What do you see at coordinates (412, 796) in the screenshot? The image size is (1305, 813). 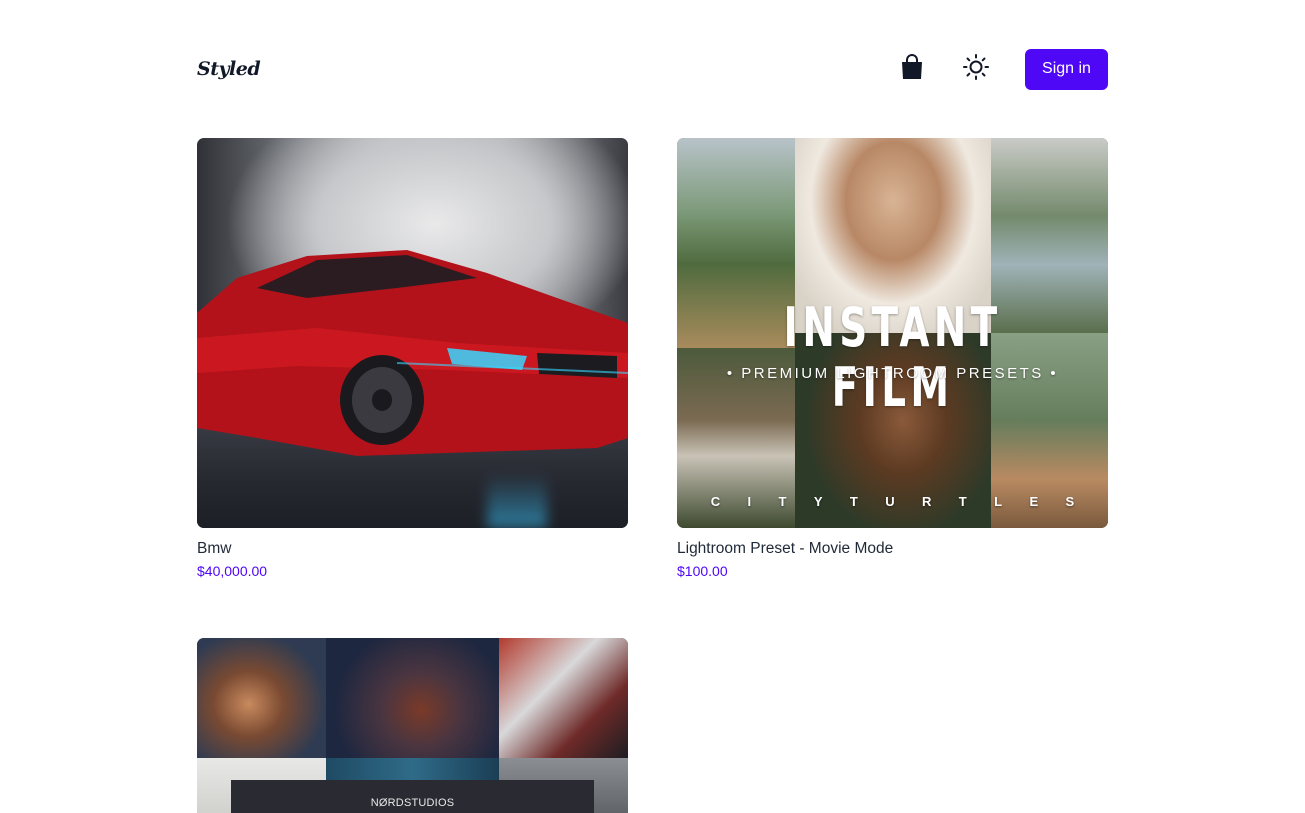 I see `image-banner-text: NØRDSTUDIOS` at bounding box center [412, 796].